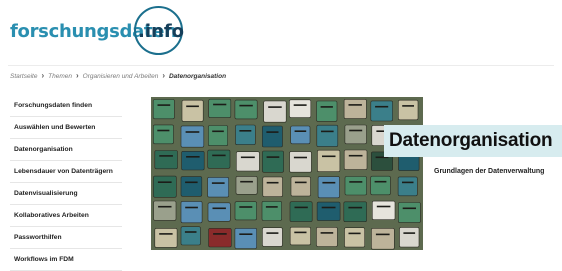  I want to click on sidebar-item-datenorganisation: Datenorganisation, so click(66, 150).